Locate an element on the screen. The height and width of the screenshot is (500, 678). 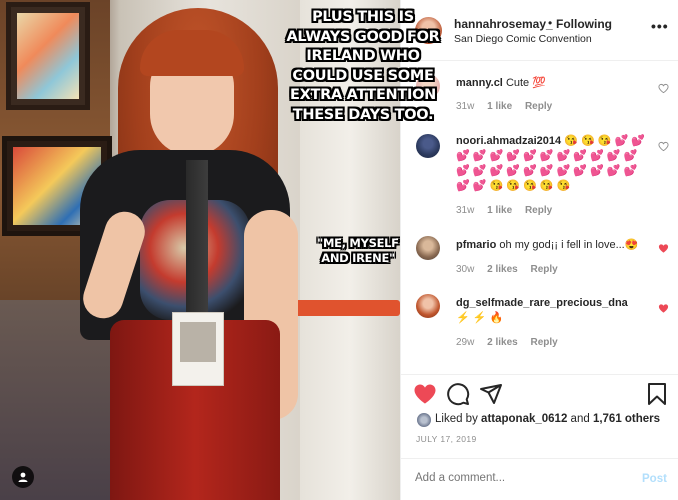
comment-body: dg_selfmade_rare_precious_dna ⚡ ⚡ 🔥 is located at coordinates (551, 311).